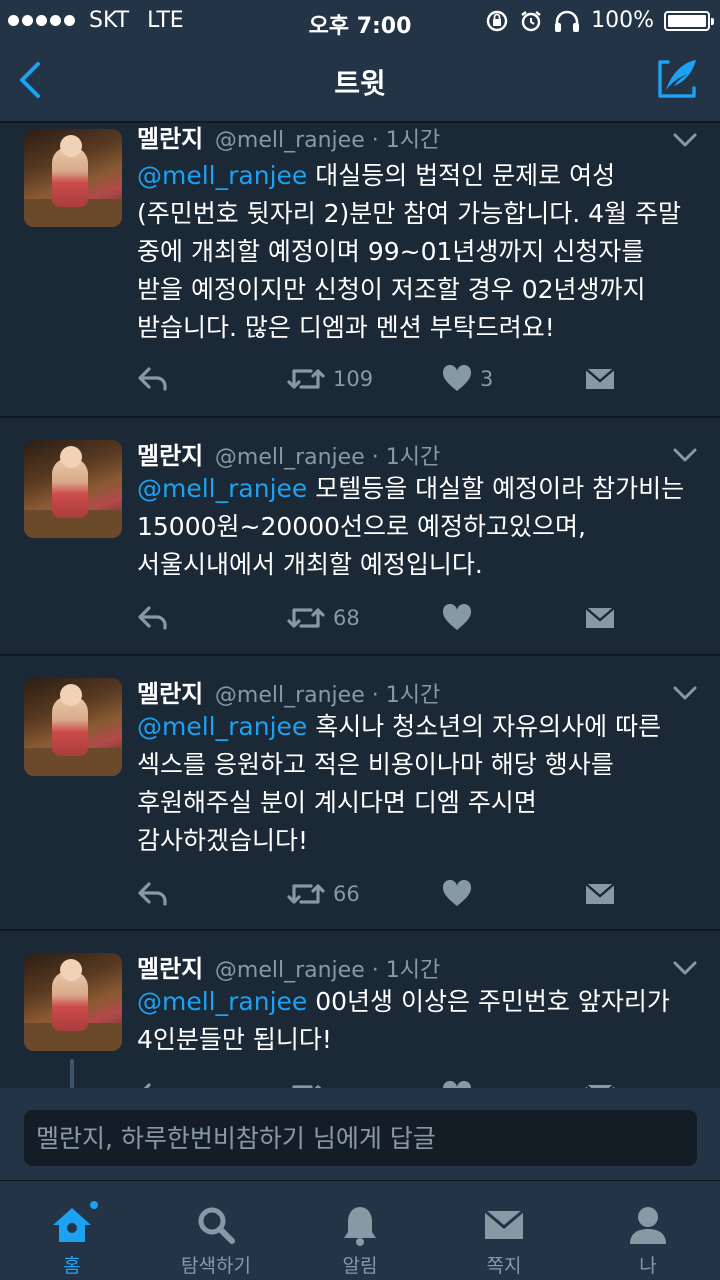 This screenshot has width=720, height=1280. Describe the element at coordinates (346, 618) in the screenshot. I see `retweet-count: 68` at that location.